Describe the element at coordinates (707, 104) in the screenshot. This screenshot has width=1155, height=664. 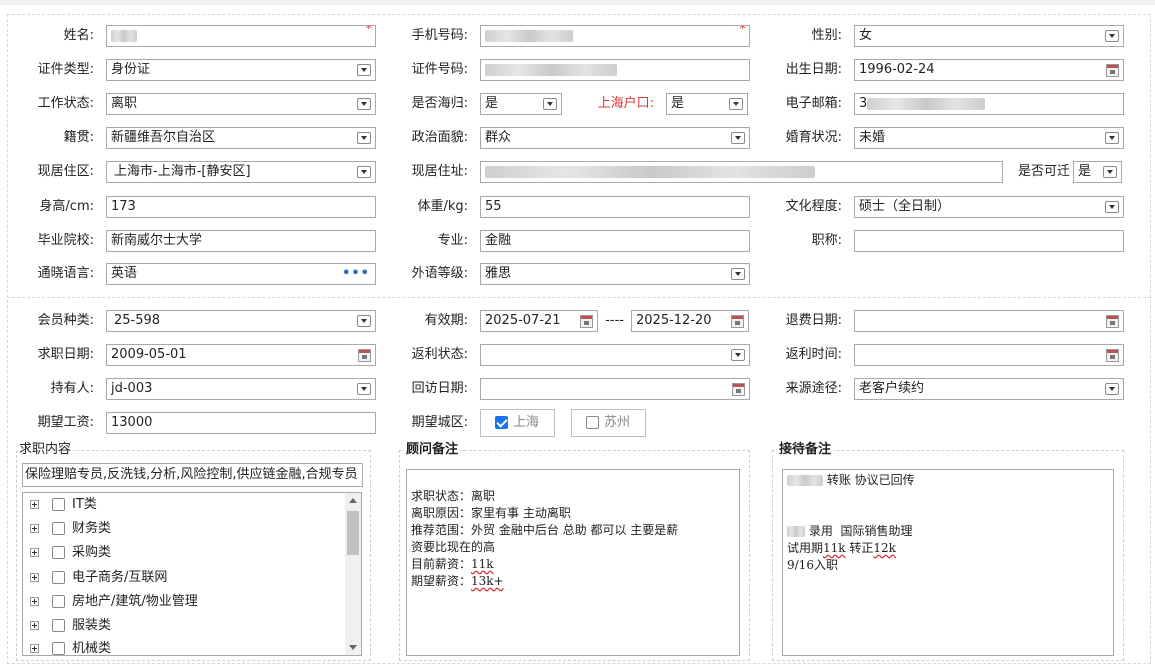
I see `shanghai-hukou-select: 是` at that location.